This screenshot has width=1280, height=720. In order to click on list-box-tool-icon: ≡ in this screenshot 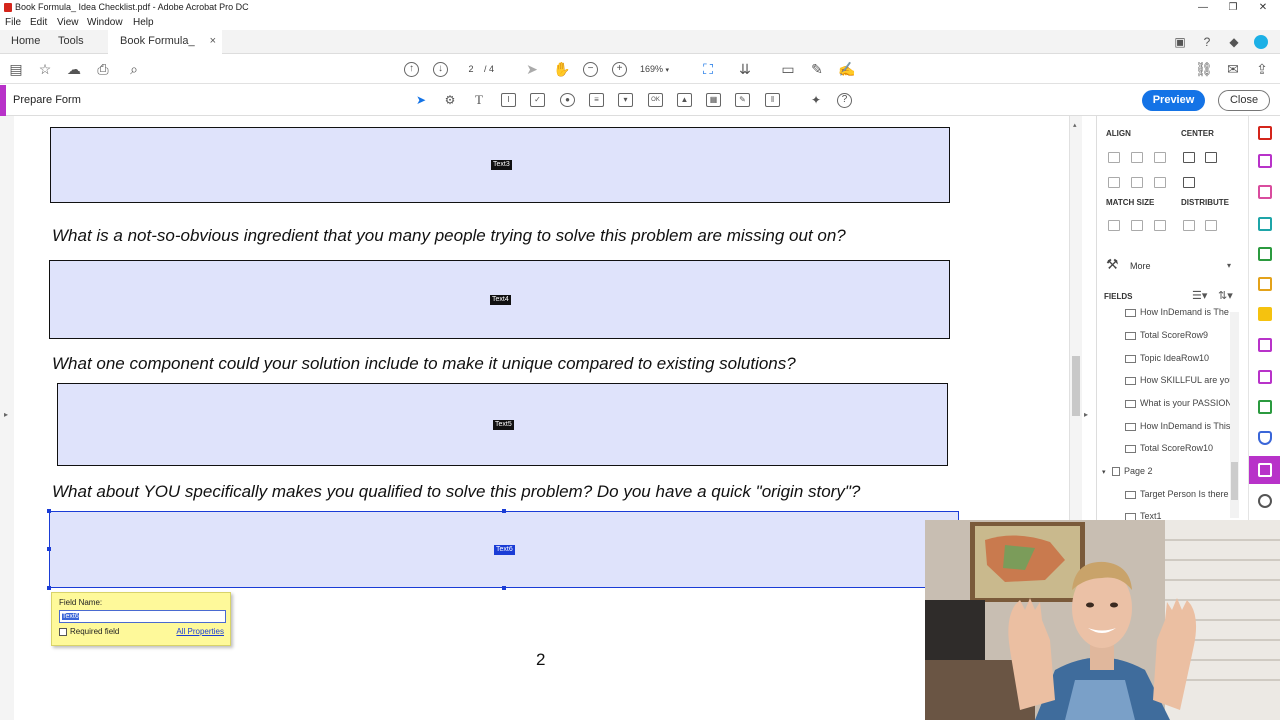, I will do `click(596, 100)`.